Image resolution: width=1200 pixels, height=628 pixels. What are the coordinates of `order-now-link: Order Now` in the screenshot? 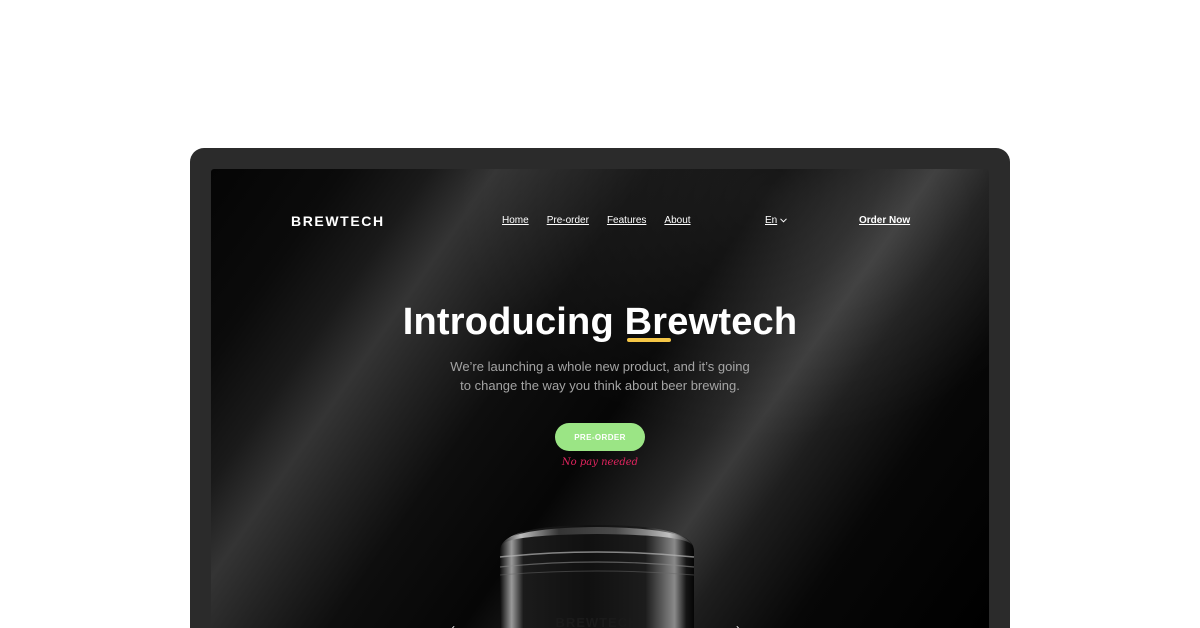 It's located at (884, 220).